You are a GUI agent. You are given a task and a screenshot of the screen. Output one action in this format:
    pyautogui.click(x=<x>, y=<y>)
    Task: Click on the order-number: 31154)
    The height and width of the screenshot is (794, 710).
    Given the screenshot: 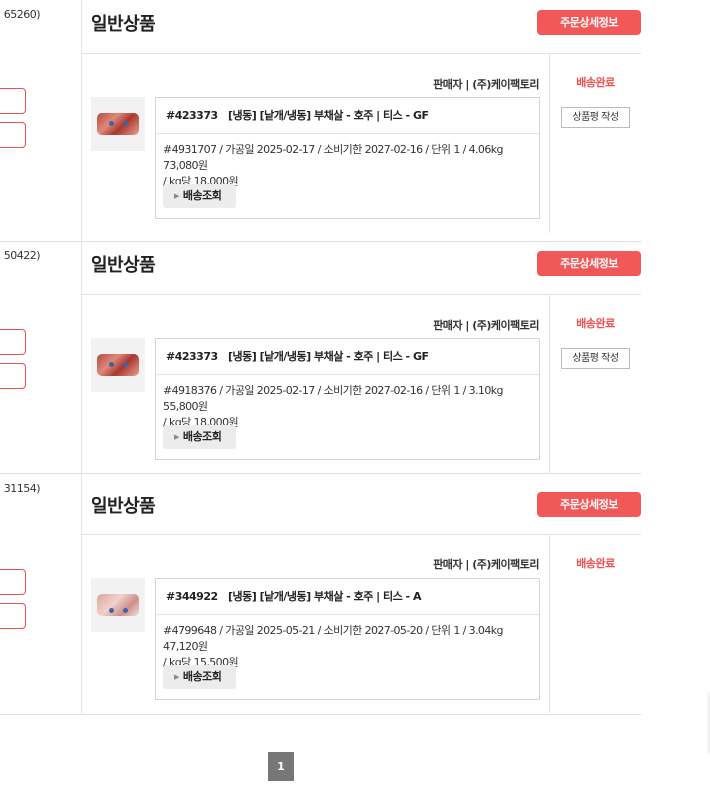 What is the action you would take?
    pyautogui.click(x=22, y=488)
    